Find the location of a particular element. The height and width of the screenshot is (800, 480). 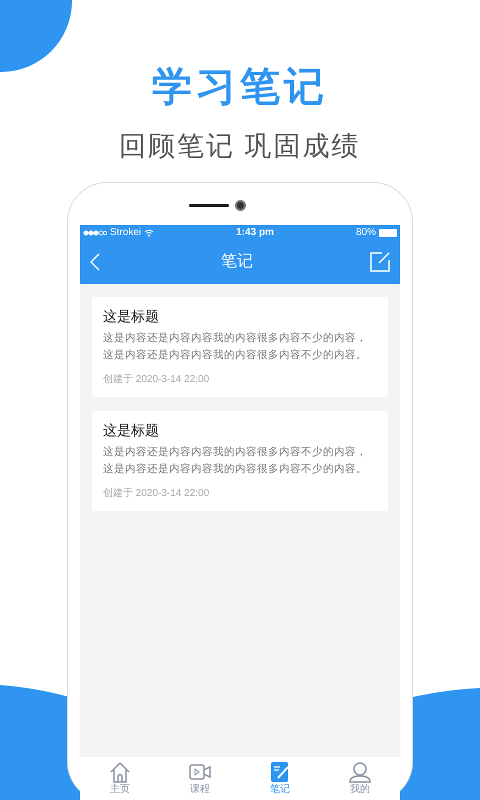

signal-icon is located at coordinates (95, 233).